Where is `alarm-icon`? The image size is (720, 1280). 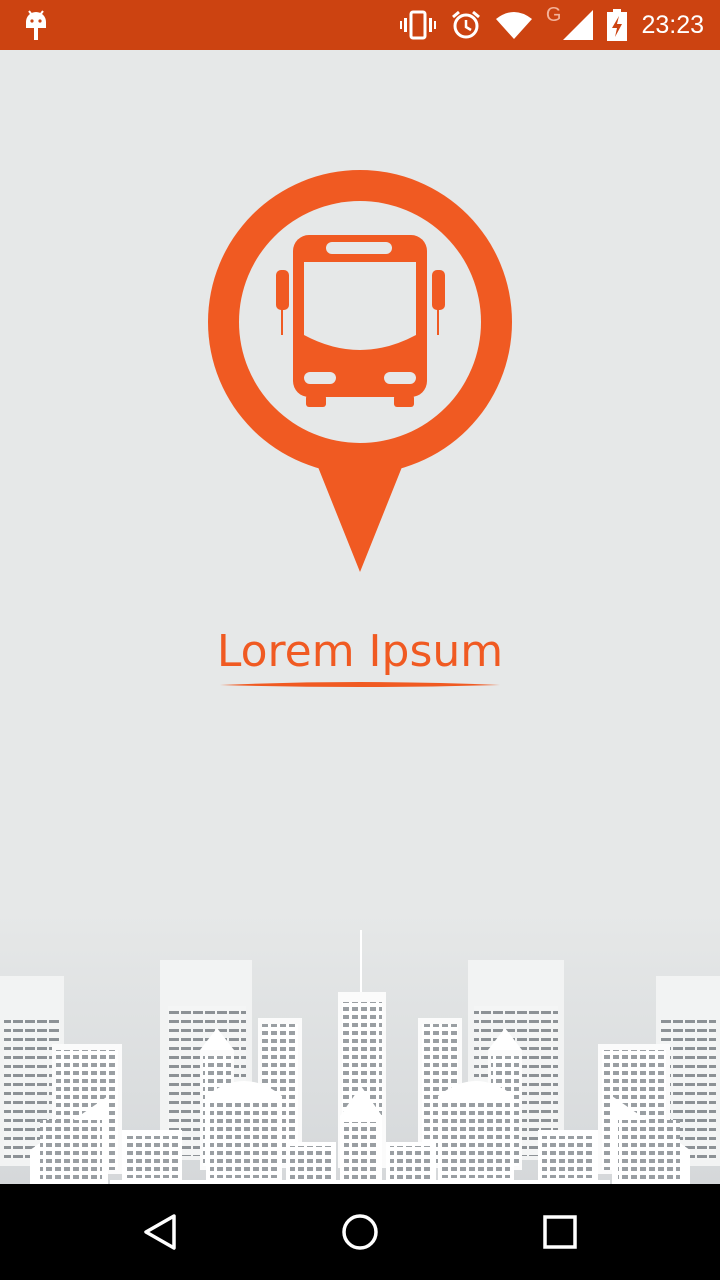
alarm-icon is located at coordinates (465, 24).